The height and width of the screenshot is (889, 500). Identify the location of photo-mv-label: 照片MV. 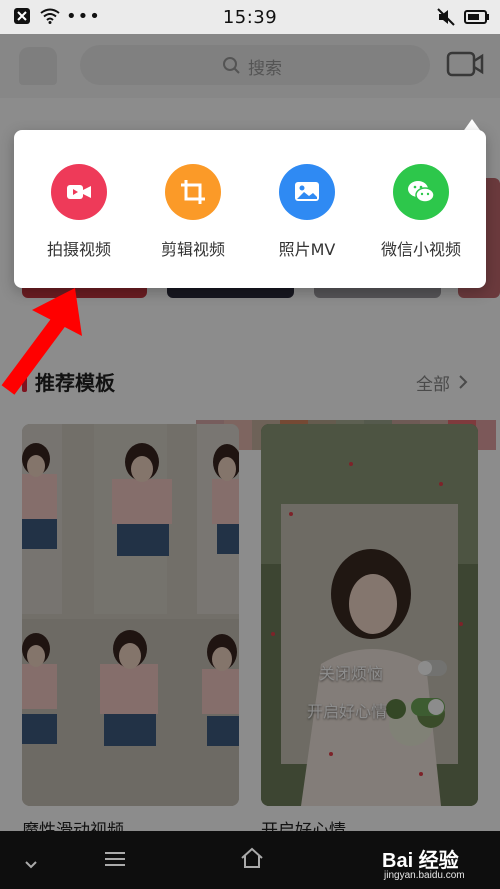
(307, 249).